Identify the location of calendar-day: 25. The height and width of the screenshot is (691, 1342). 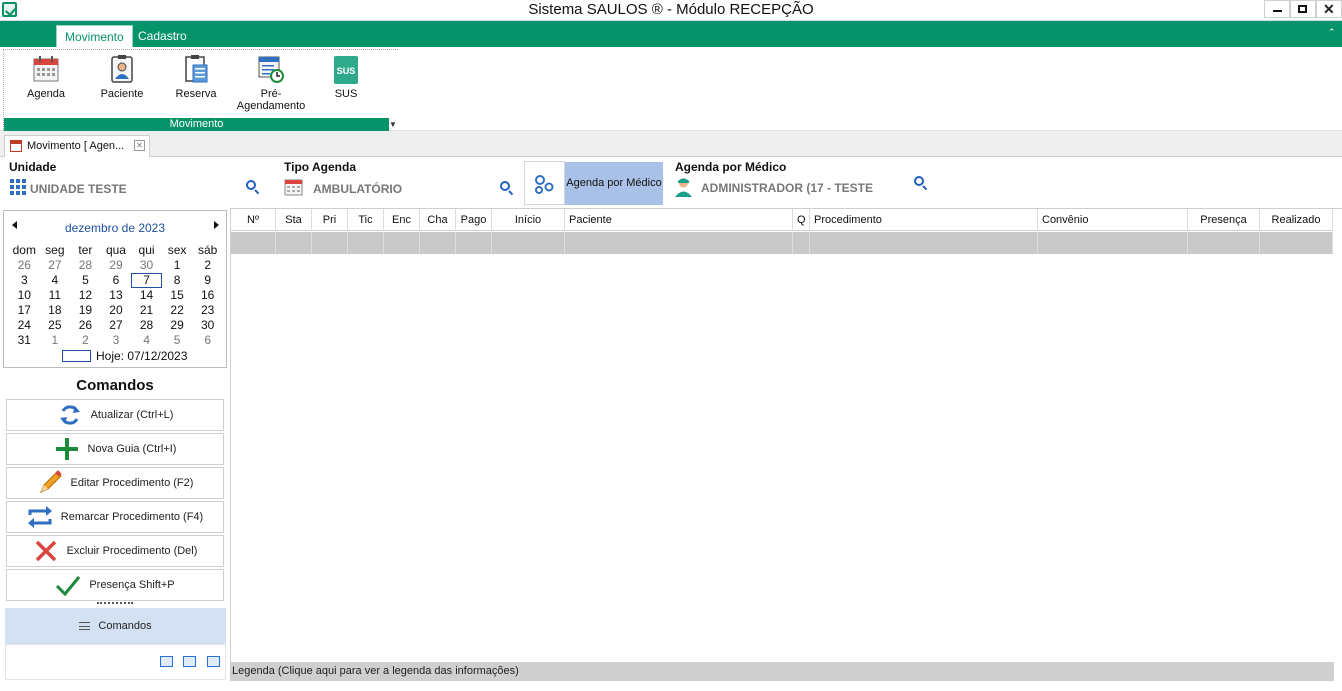
(55, 325).